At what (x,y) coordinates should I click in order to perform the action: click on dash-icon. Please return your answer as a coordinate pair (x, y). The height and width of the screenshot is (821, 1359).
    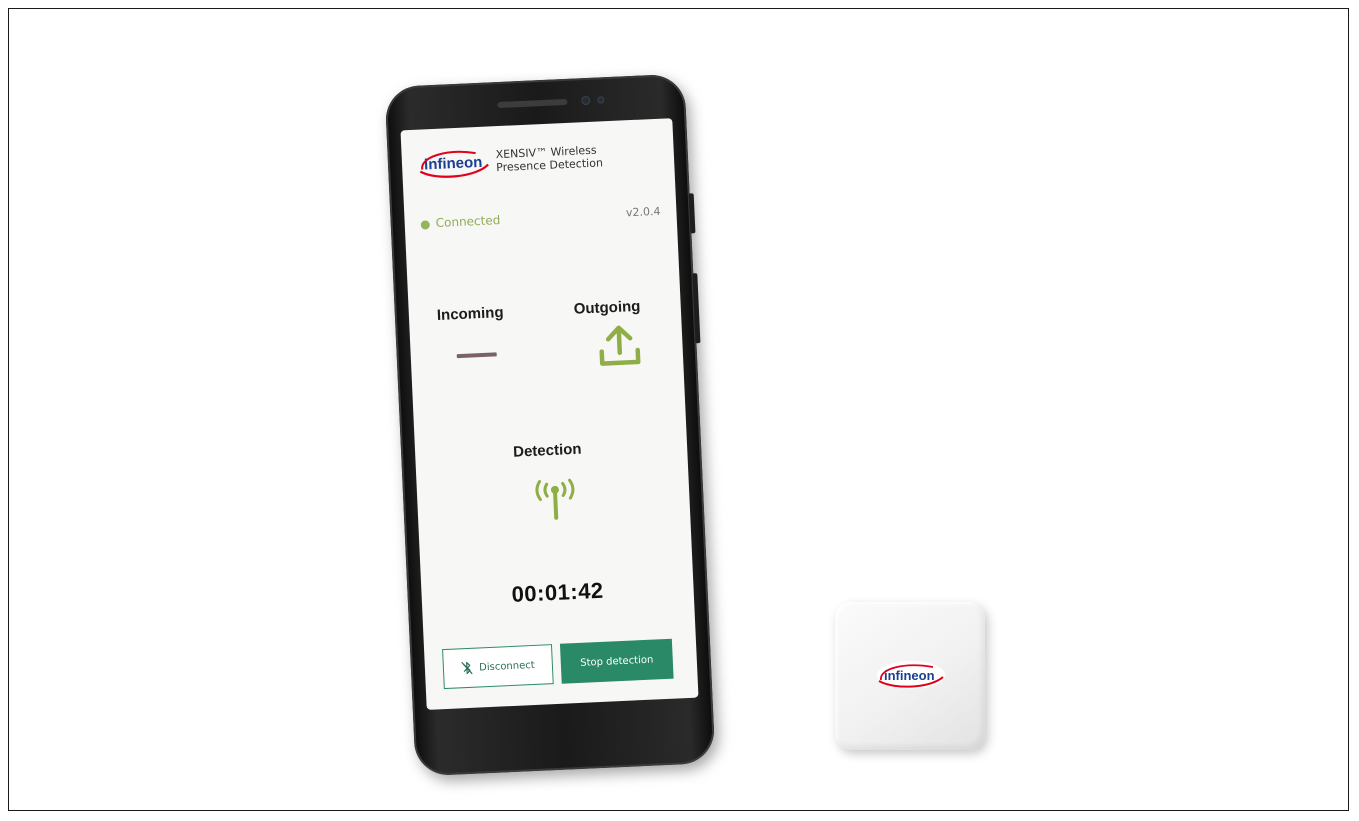
    Looking at the image, I should click on (476, 355).